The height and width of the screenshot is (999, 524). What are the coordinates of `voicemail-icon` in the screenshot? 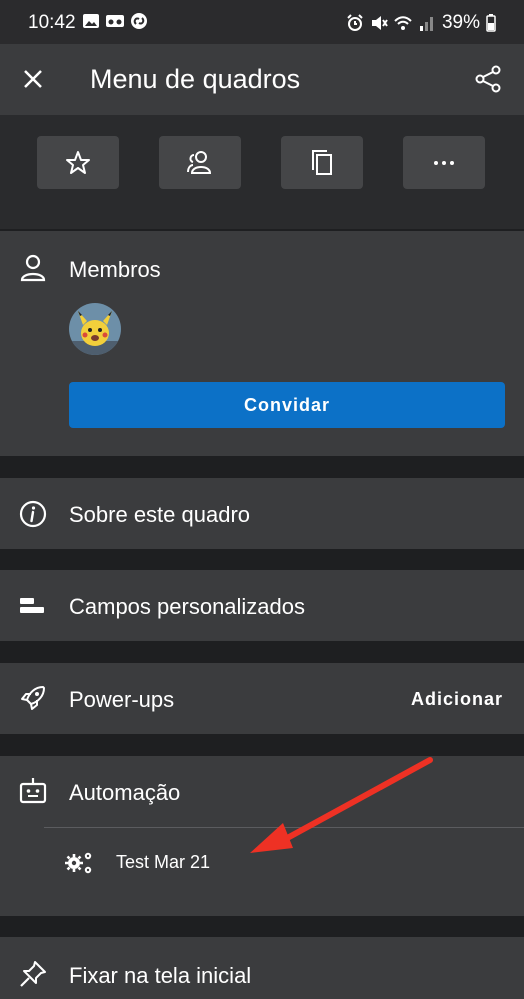 It's located at (115, 21).